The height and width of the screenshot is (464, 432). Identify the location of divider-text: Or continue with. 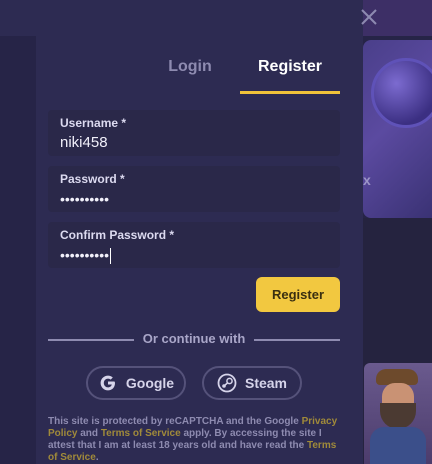
(194, 338).